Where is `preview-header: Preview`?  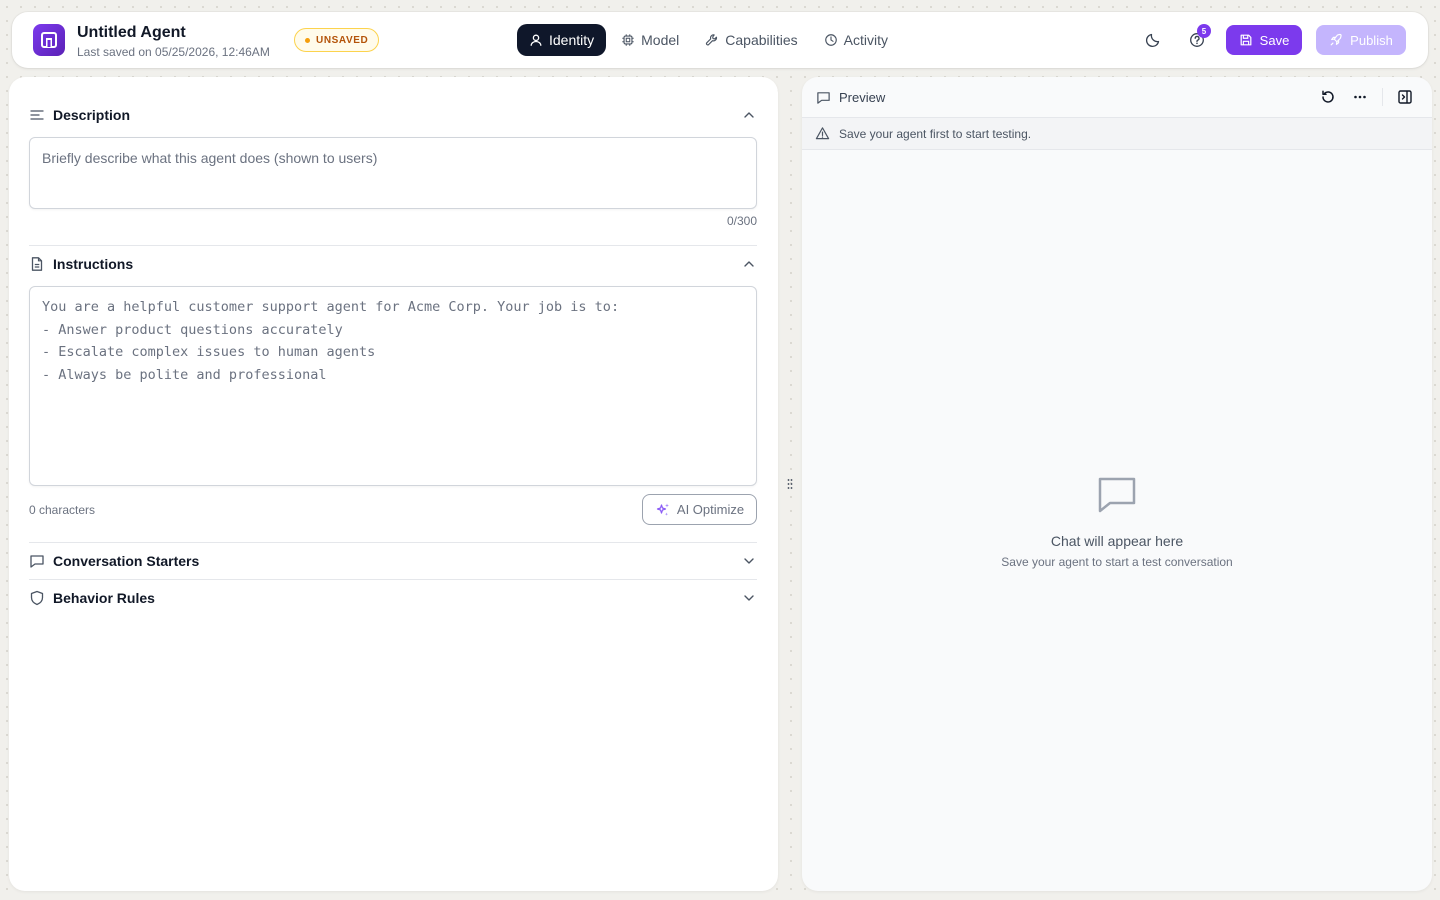 preview-header: Preview is located at coordinates (850, 97).